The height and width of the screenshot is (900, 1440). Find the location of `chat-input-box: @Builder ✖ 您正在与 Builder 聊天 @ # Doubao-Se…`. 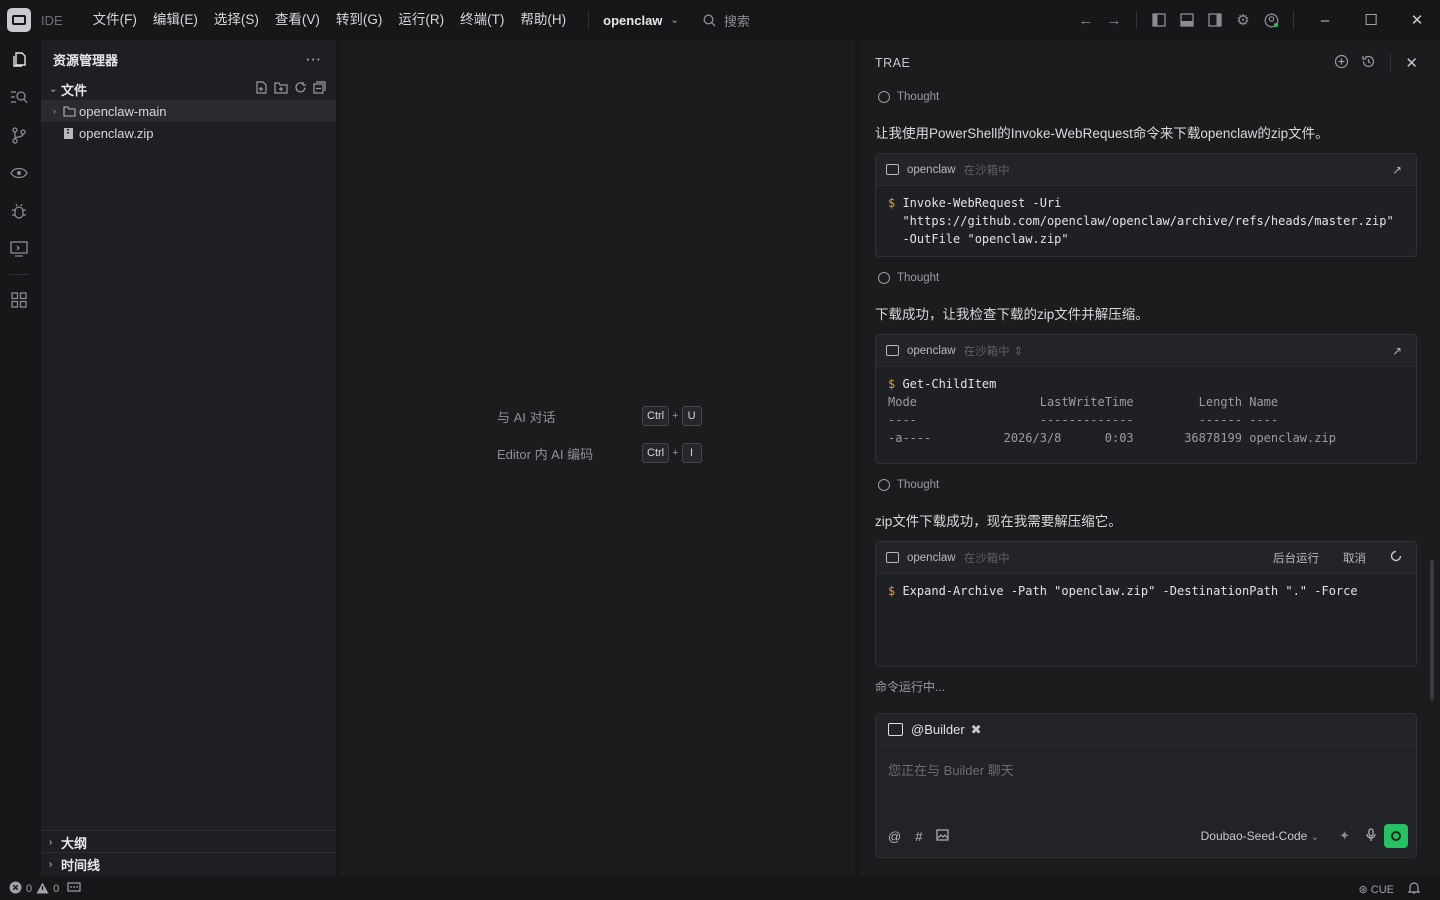

chat-input-box: @Builder ✖ 您正在与 Builder 聊天 @ # Doubao-Se… is located at coordinates (1146, 785).